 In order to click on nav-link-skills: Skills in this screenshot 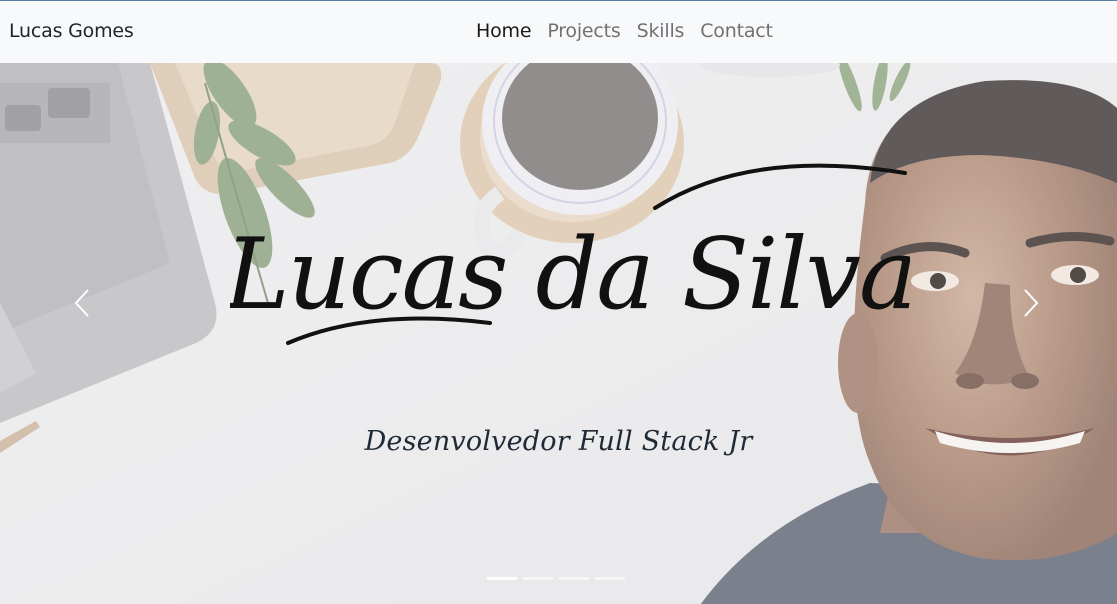, I will do `click(661, 31)`.